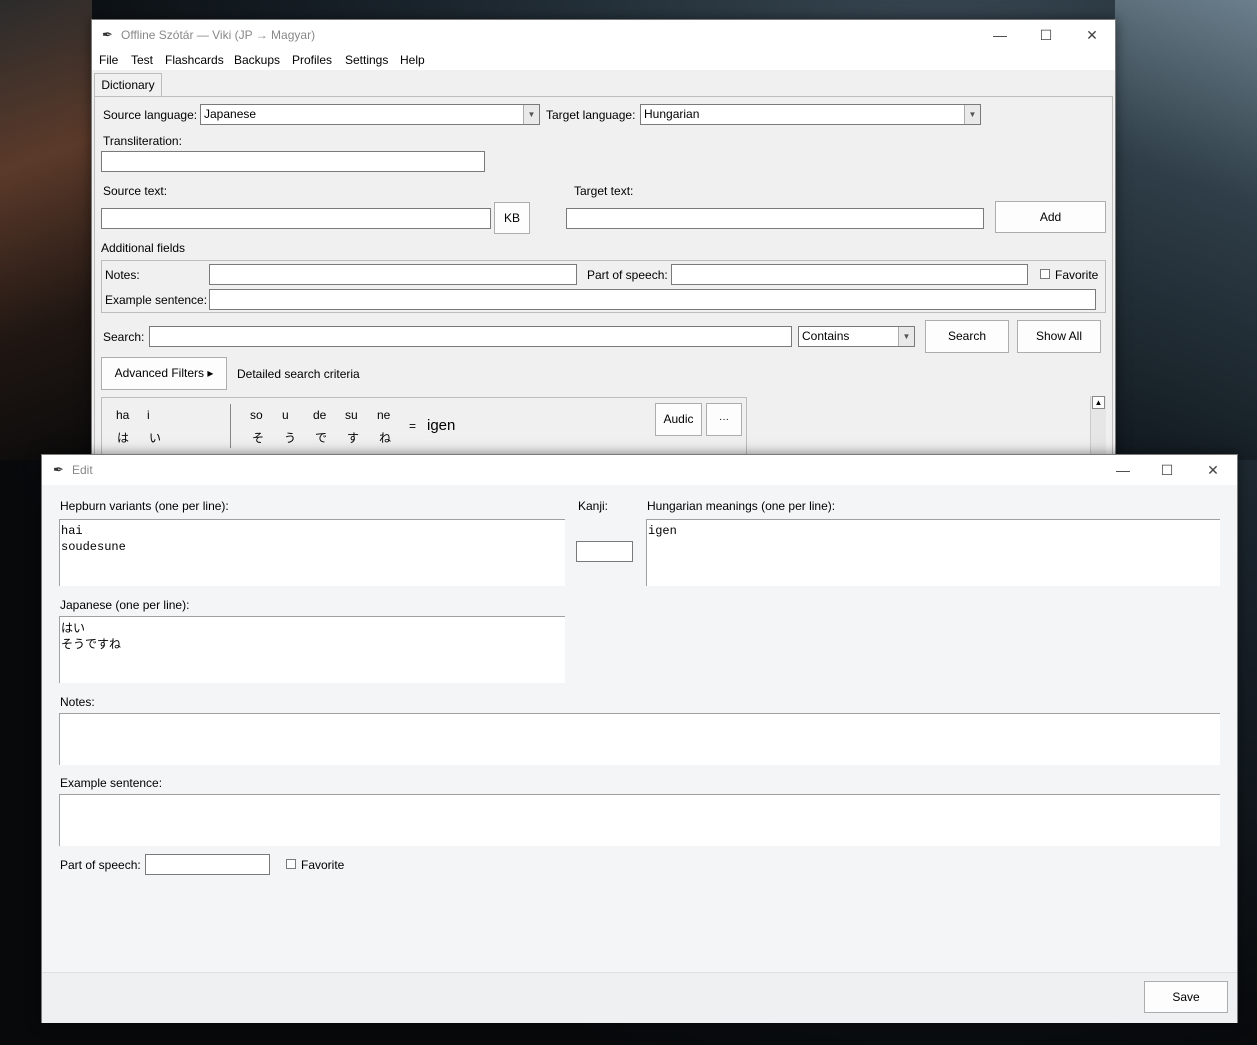 The height and width of the screenshot is (1045, 1257). Describe the element at coordinates (856, 336) in the screenshot. I see `search-mode-select: Contains ▼` at that location.